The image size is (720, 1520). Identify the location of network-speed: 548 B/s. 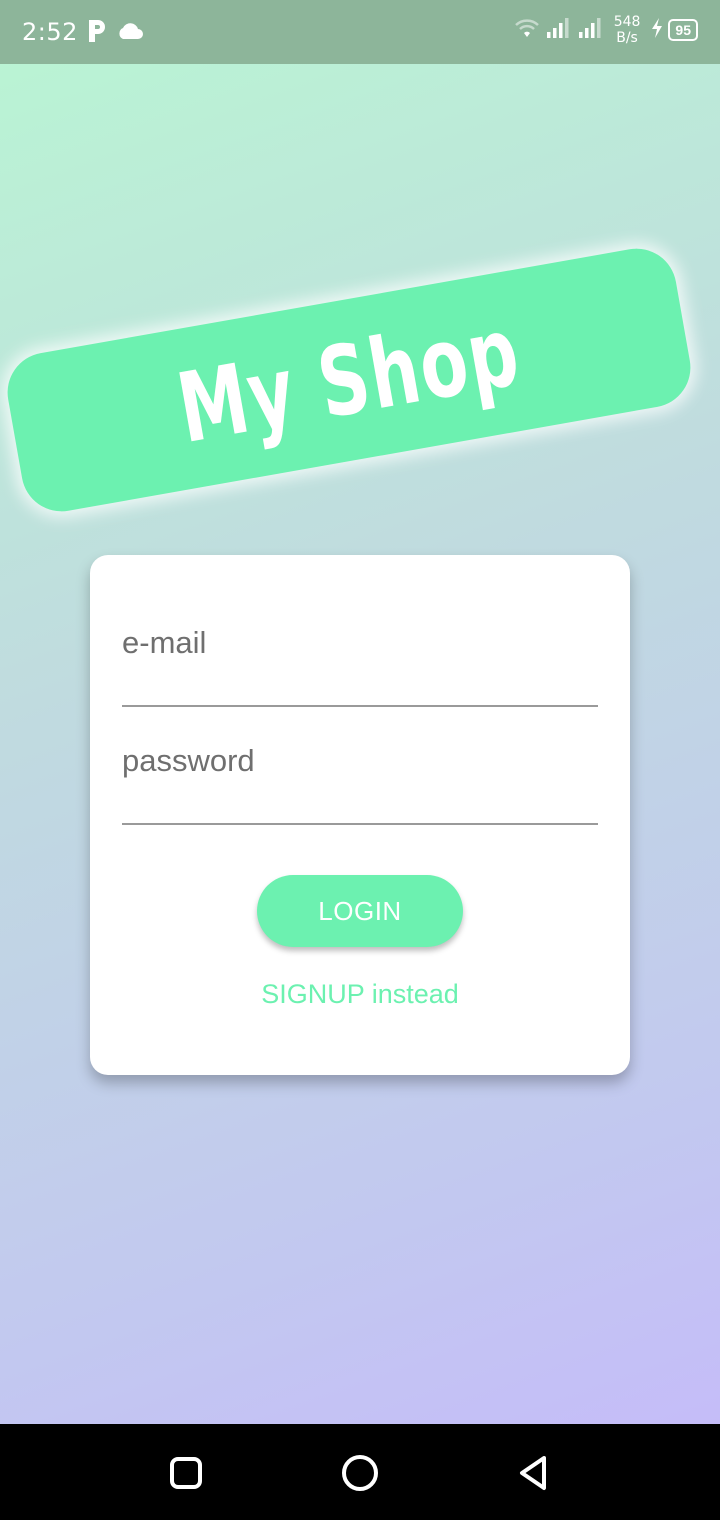
(627, 30).